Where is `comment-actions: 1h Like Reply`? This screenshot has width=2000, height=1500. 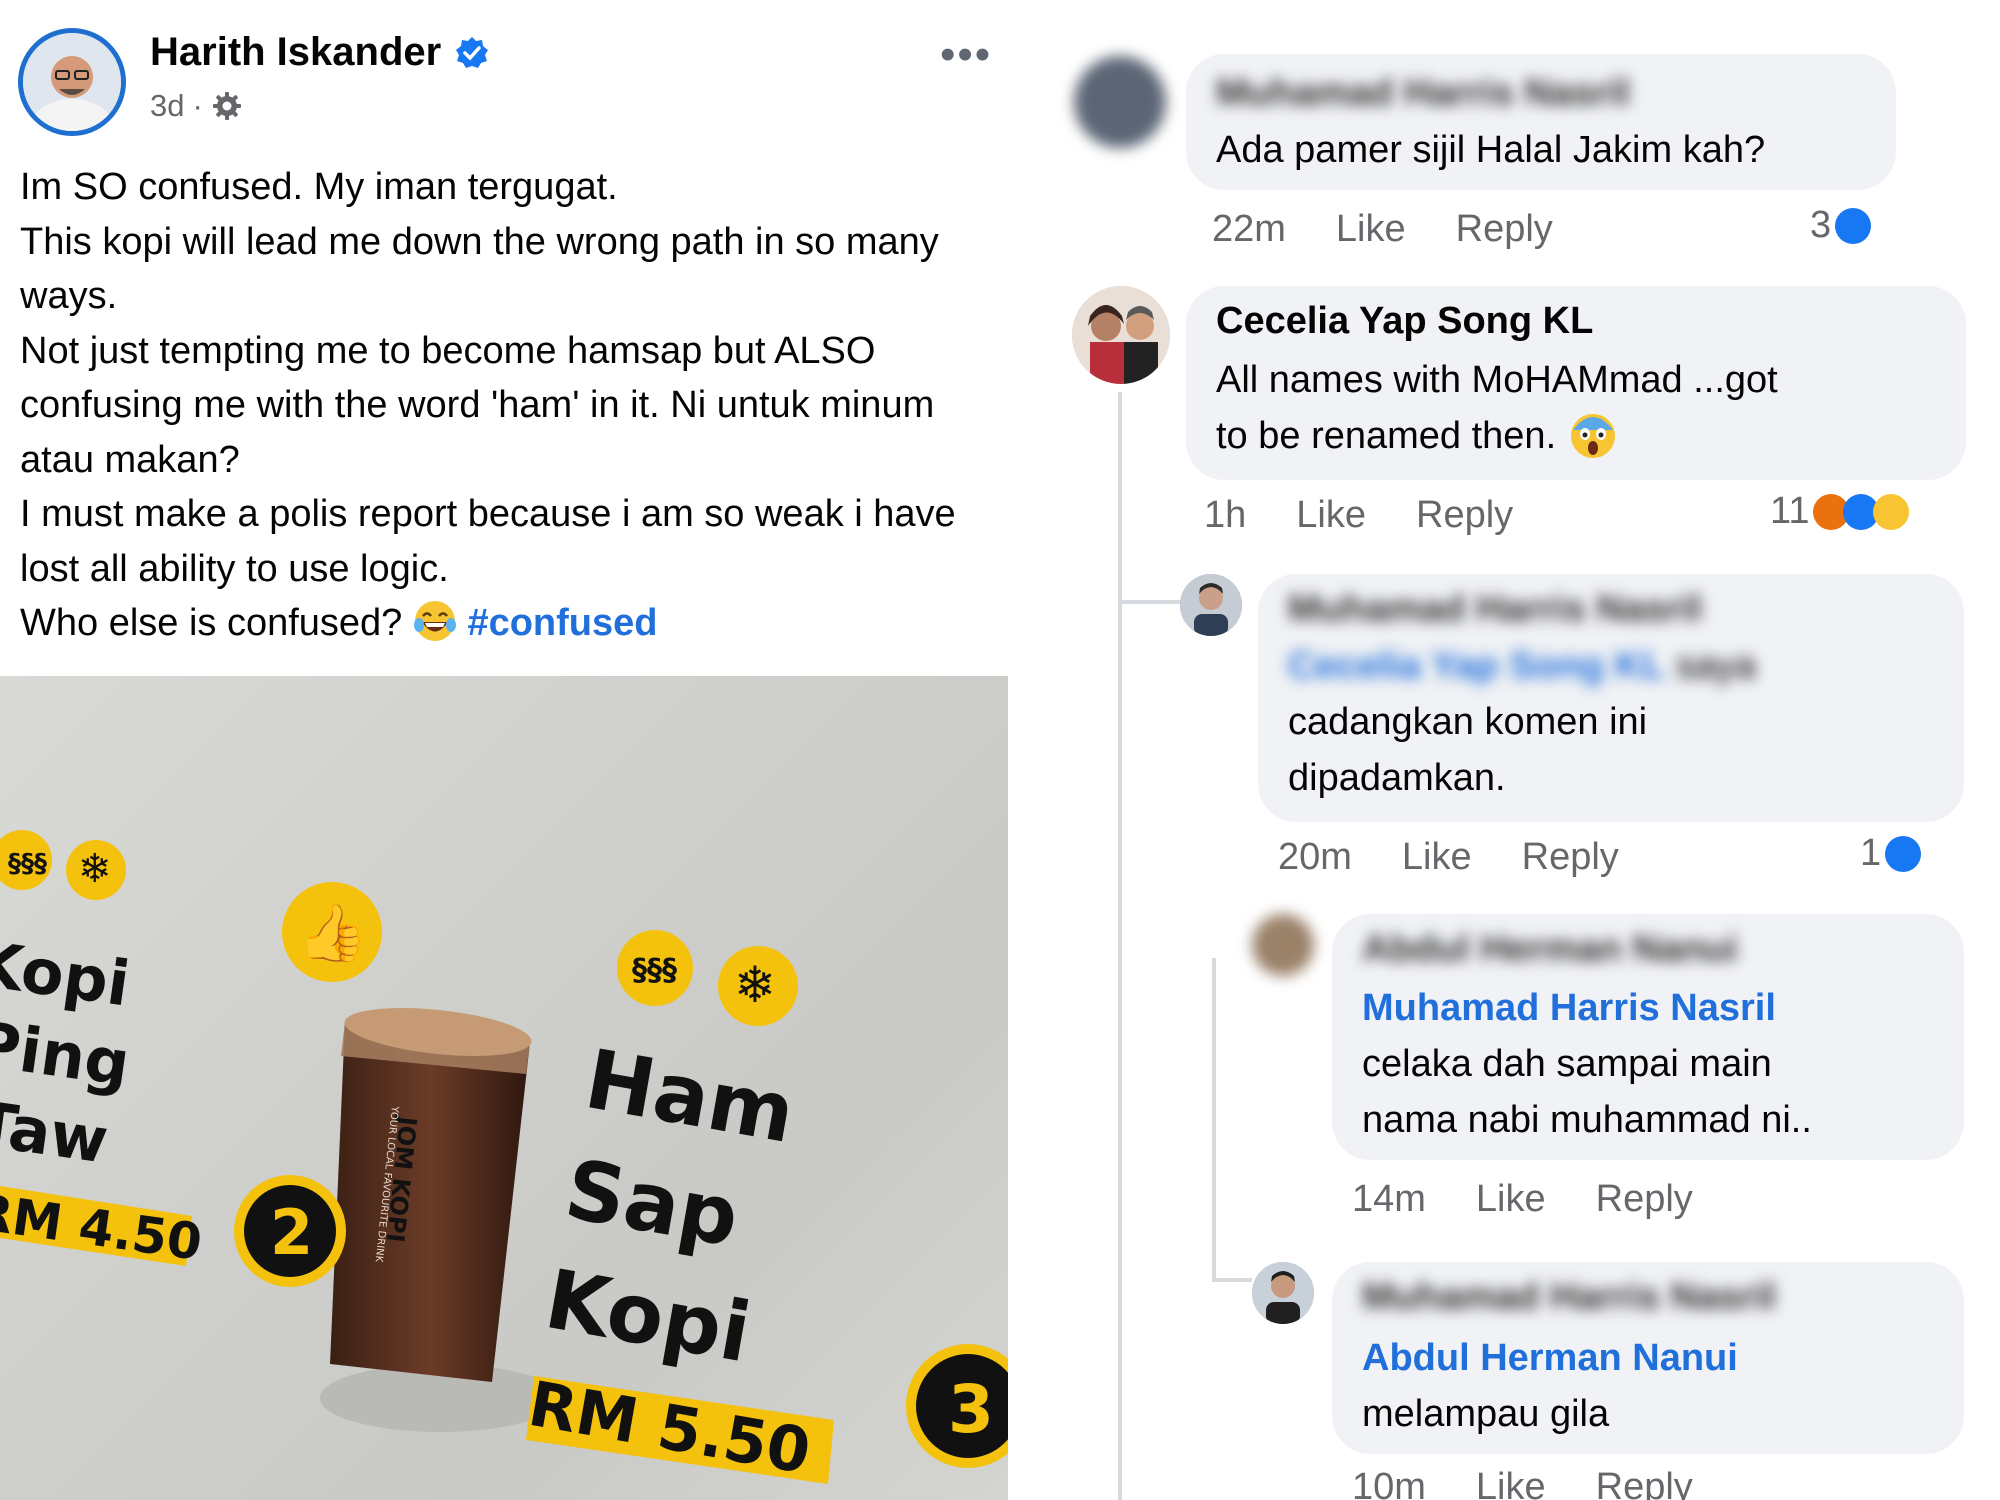
comment-actions: 1h Like Reply is located at coordinates (1358, 515).